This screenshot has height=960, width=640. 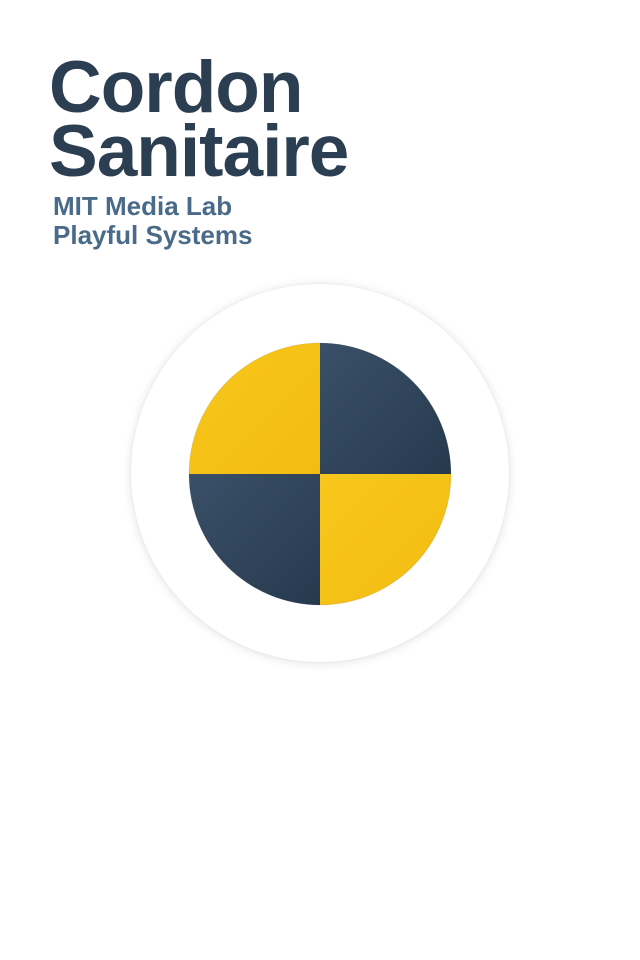 I want to click on logo-quadrant-top-left, so click(x=254, y=408).